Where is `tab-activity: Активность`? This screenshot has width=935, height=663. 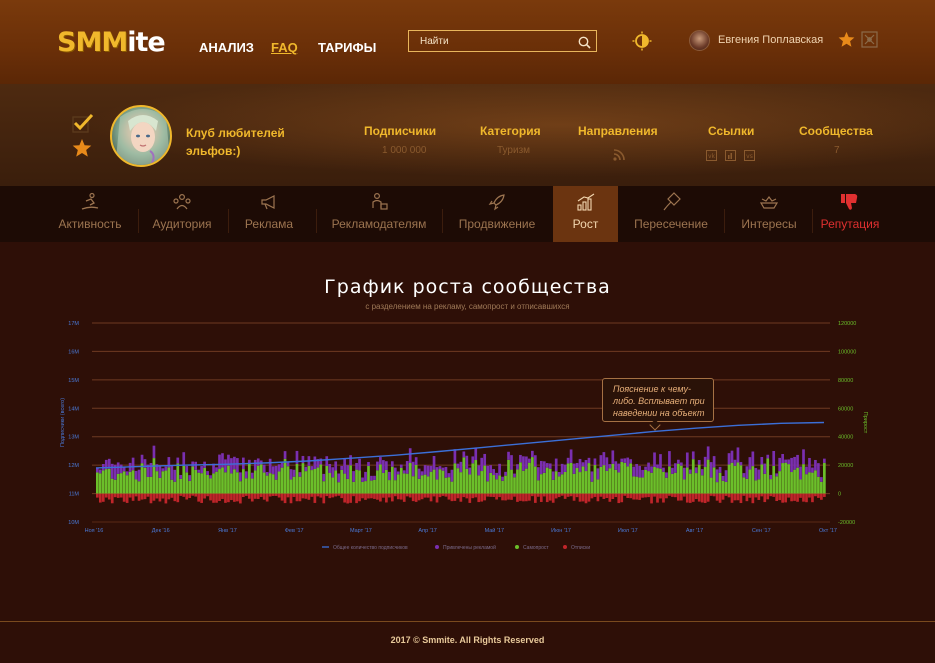
tab-activity: Активность is located at coordinates (90, 214).